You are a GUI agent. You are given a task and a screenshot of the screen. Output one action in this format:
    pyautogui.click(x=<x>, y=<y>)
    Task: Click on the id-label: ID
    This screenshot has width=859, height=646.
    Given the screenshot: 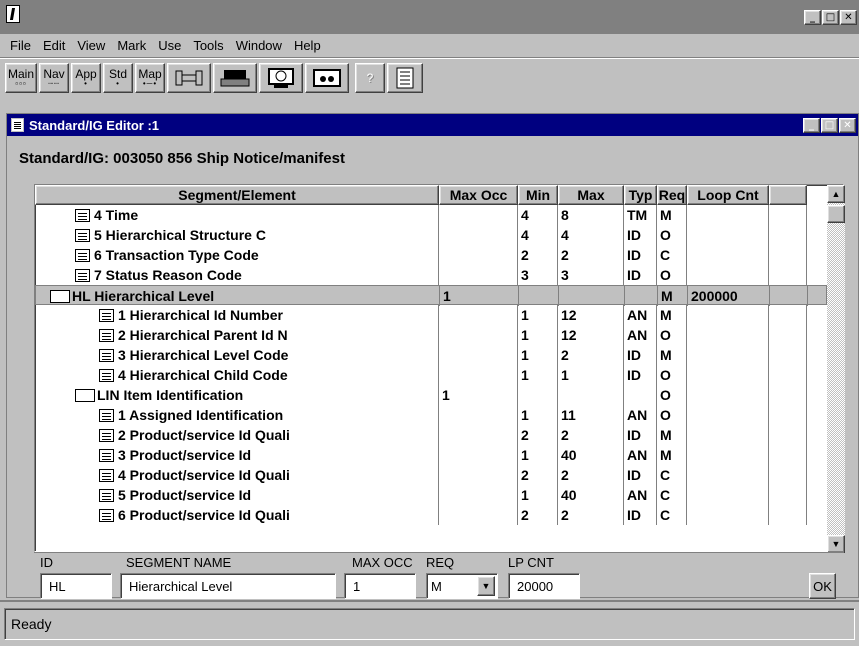 What is the action you would take?
    pyautogui.click(x=46, y=562)
    